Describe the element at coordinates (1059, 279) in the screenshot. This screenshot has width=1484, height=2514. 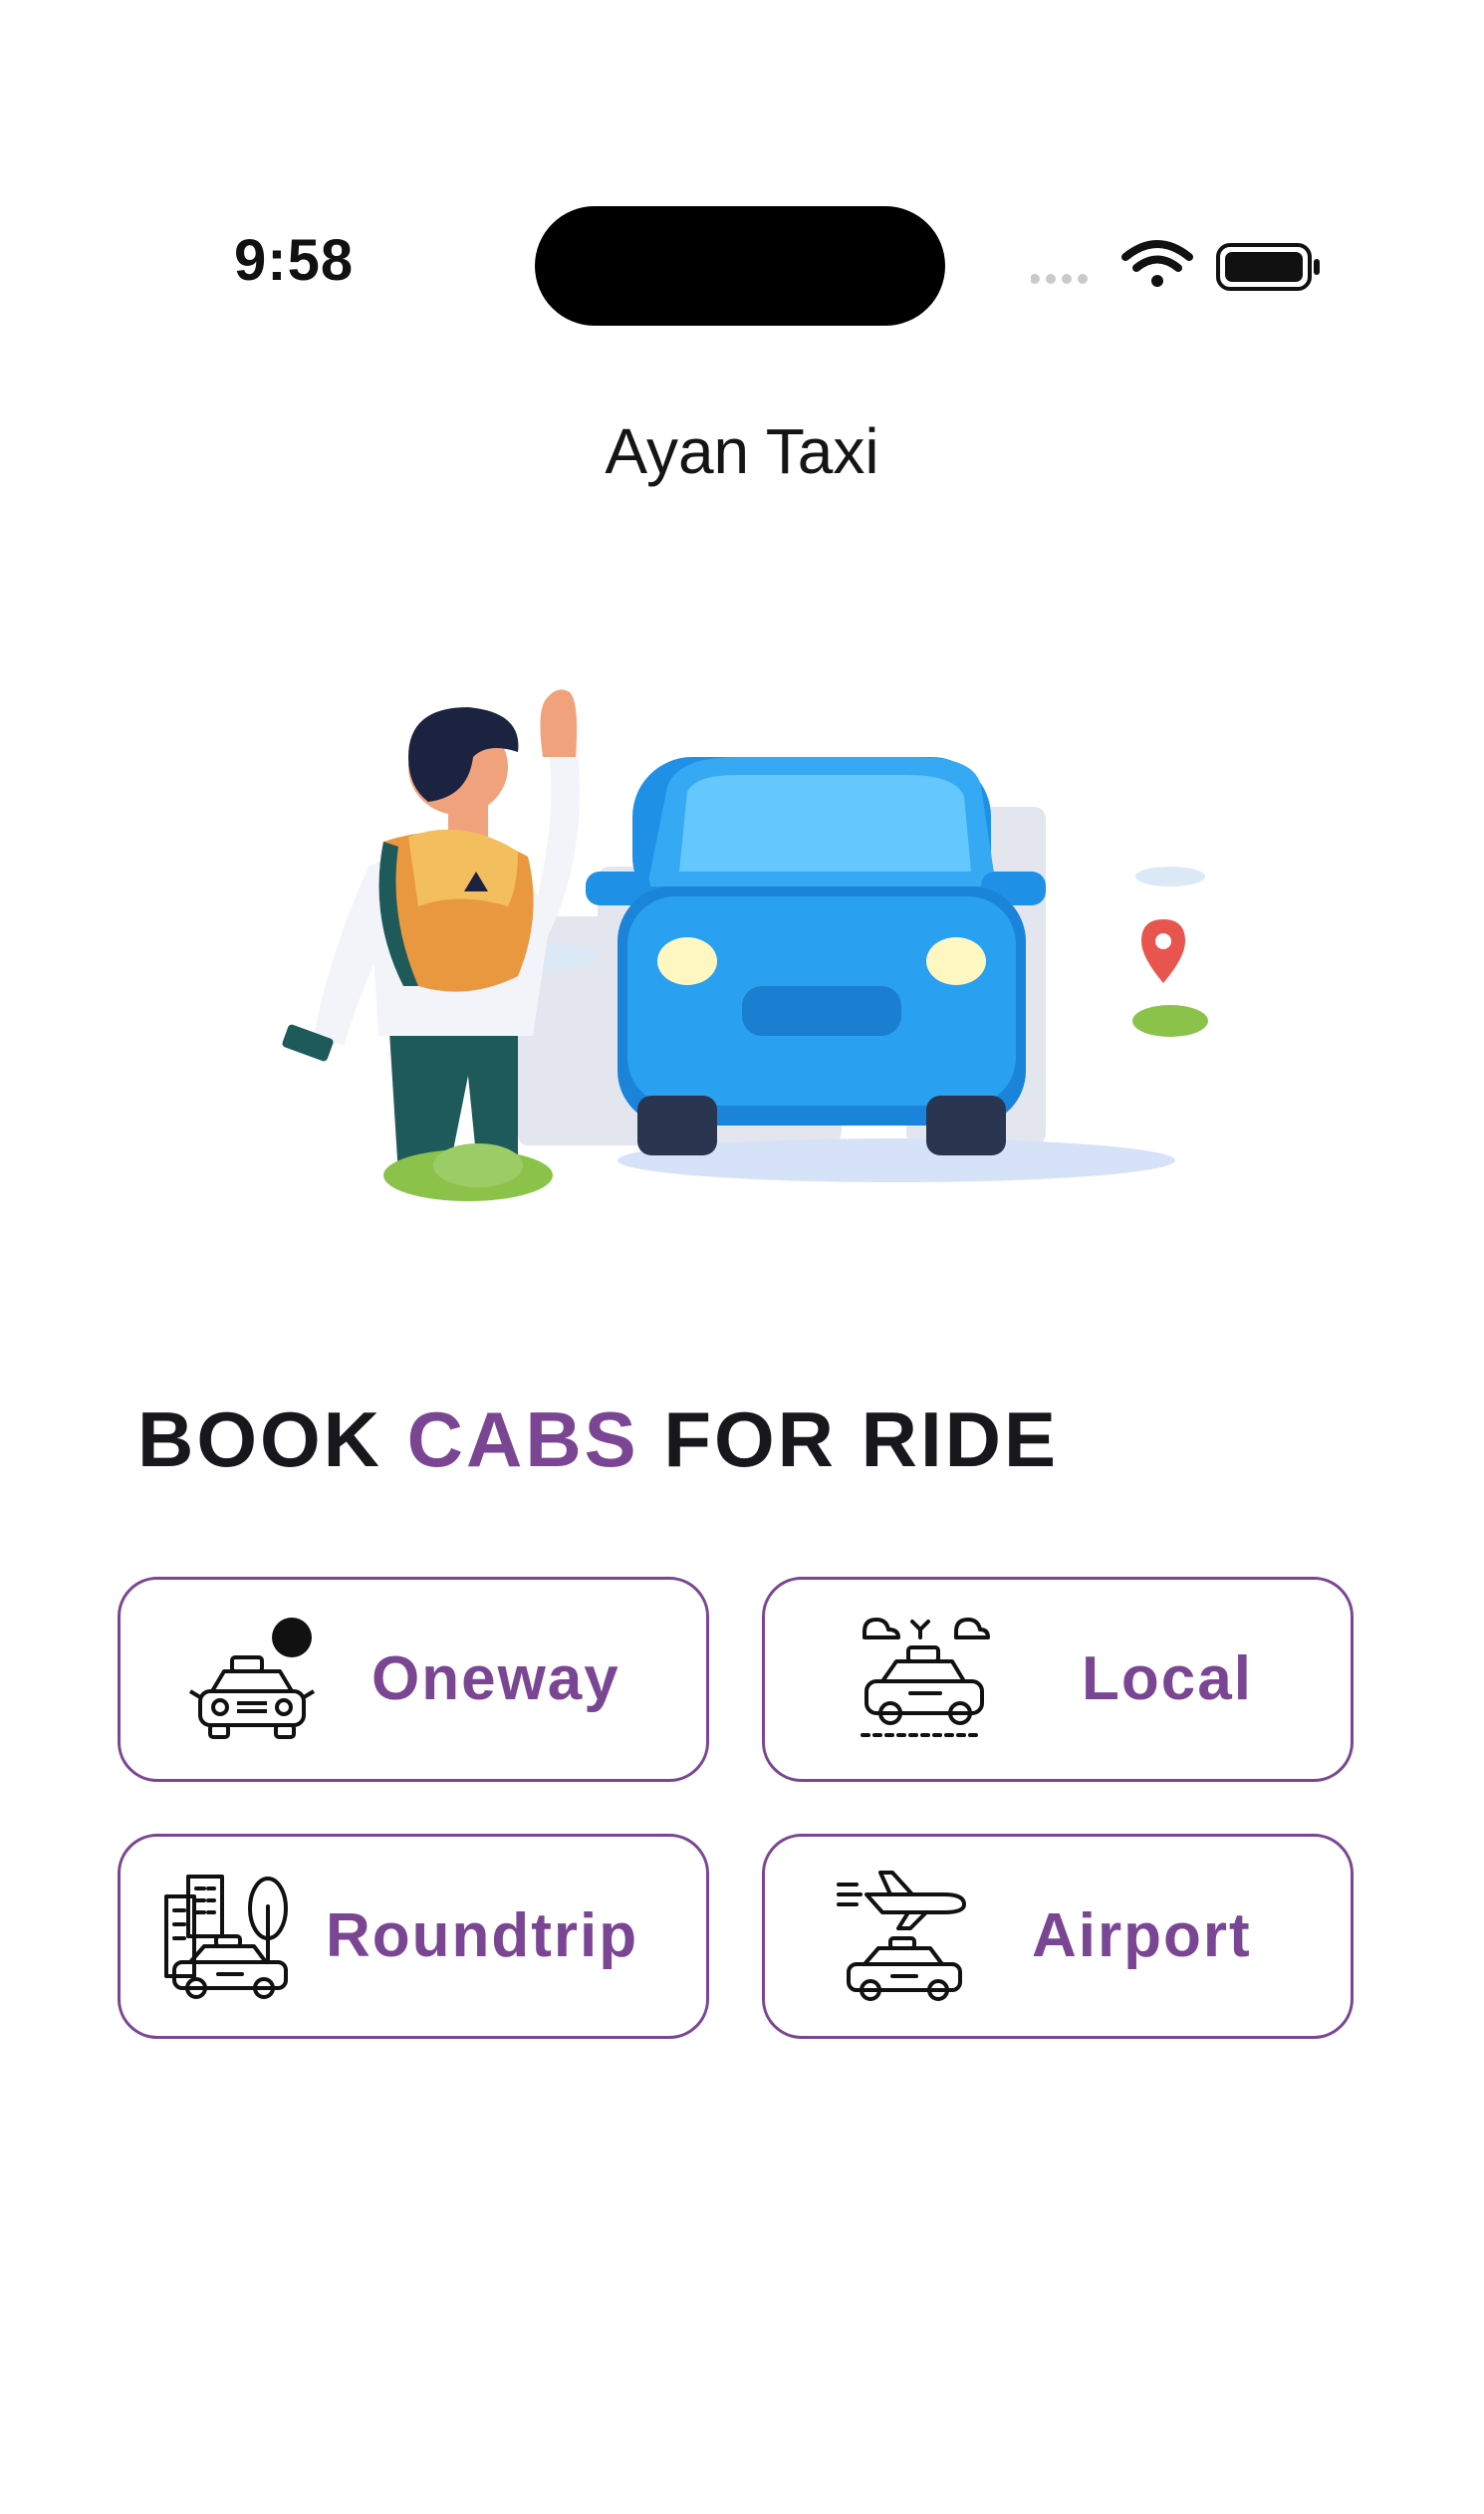
I see `signal-icon` at that location.